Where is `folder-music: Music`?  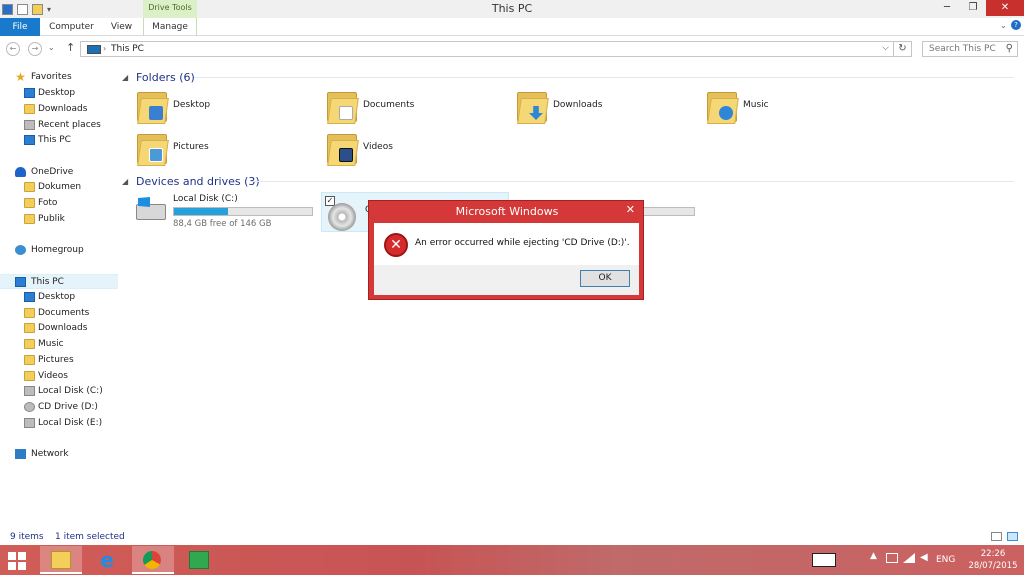
folder-music: Music is located at coordinates (795, 108).